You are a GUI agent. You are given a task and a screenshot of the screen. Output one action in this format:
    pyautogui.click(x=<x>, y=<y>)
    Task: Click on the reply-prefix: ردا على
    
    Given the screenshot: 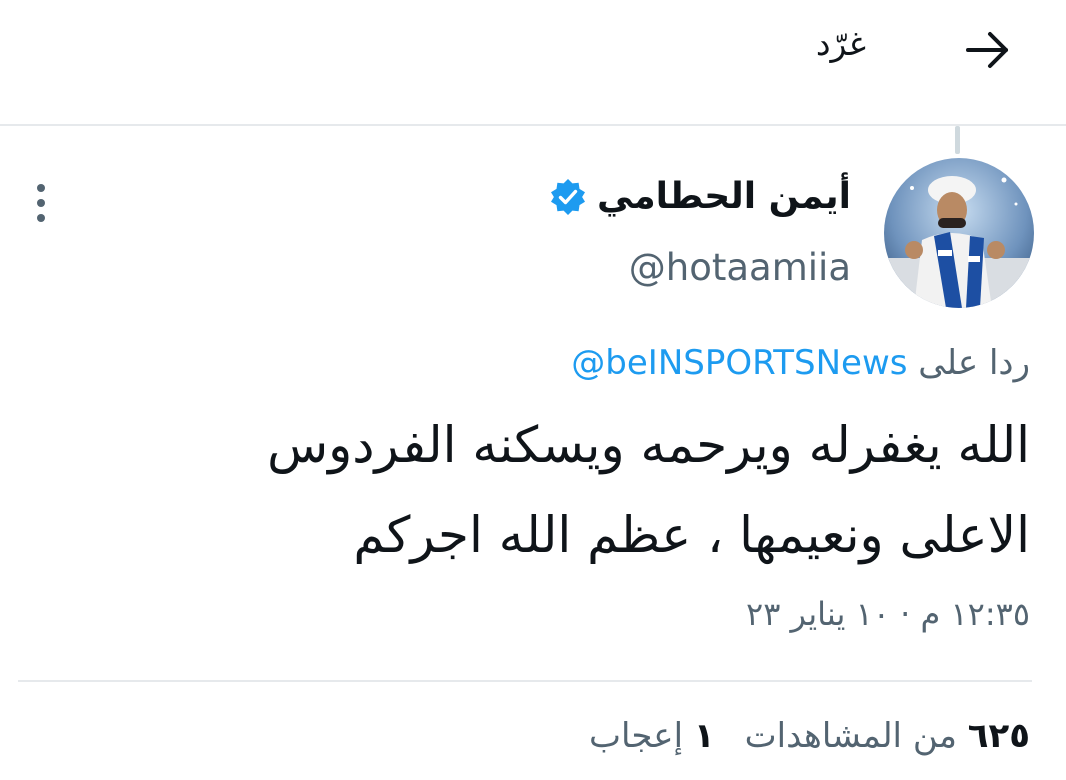 What is the action you would take?
    pyautogui.click(x=974, y=363)
    